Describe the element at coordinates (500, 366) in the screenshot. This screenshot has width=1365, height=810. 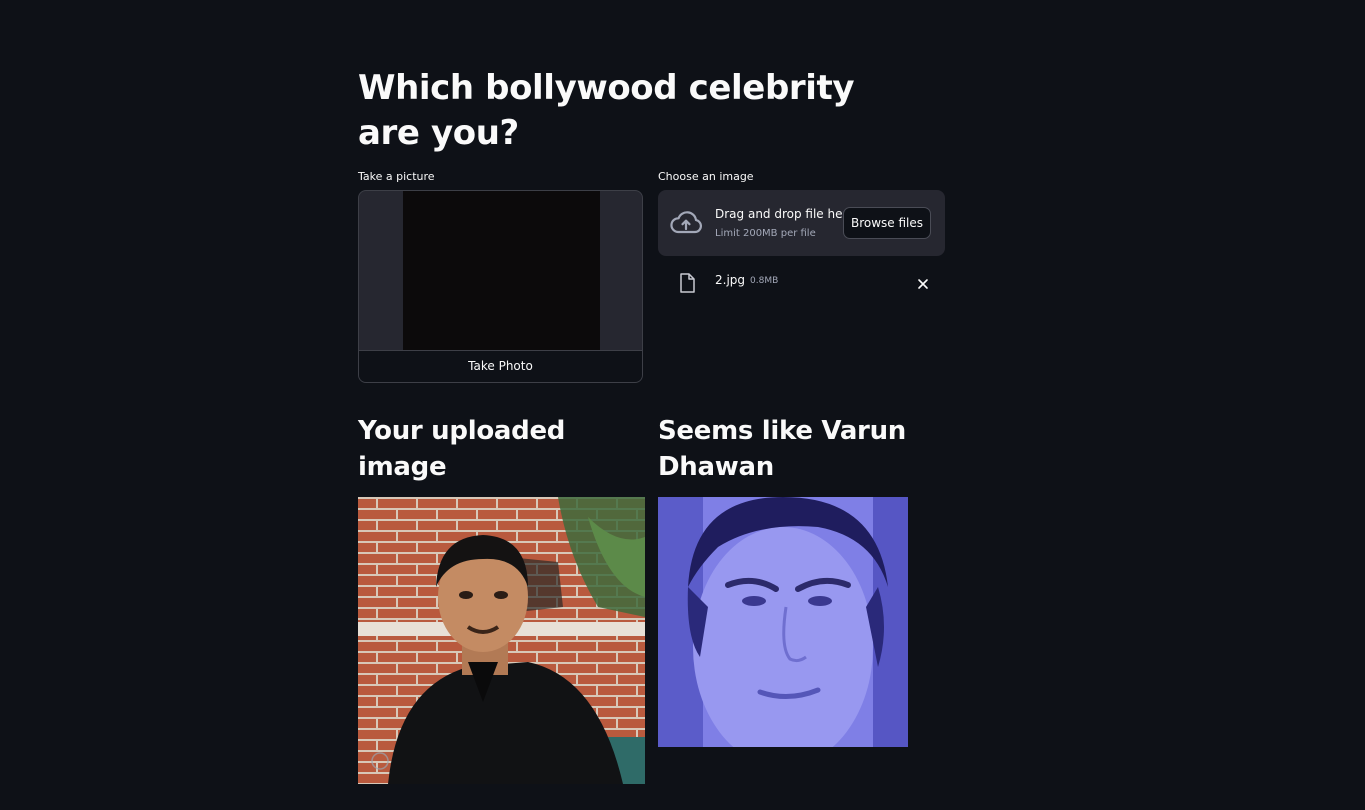
I see `take-photo-button: Take Photo` at that location.